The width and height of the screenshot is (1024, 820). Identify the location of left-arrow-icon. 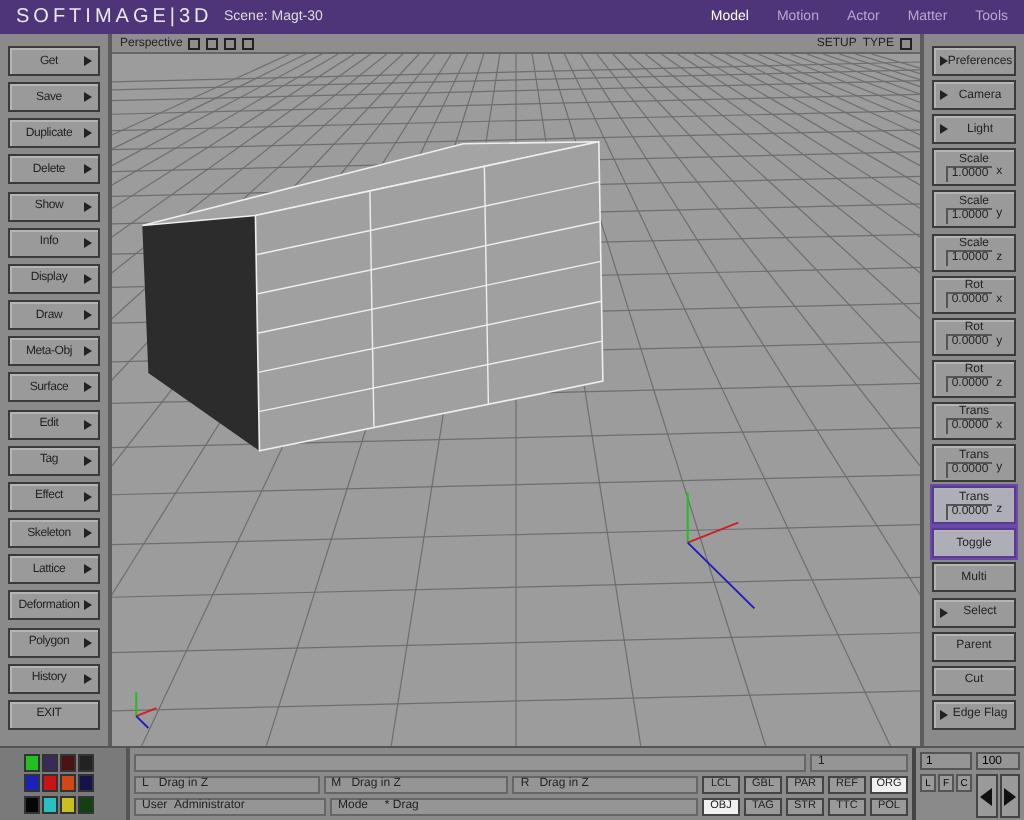
(986, 796).